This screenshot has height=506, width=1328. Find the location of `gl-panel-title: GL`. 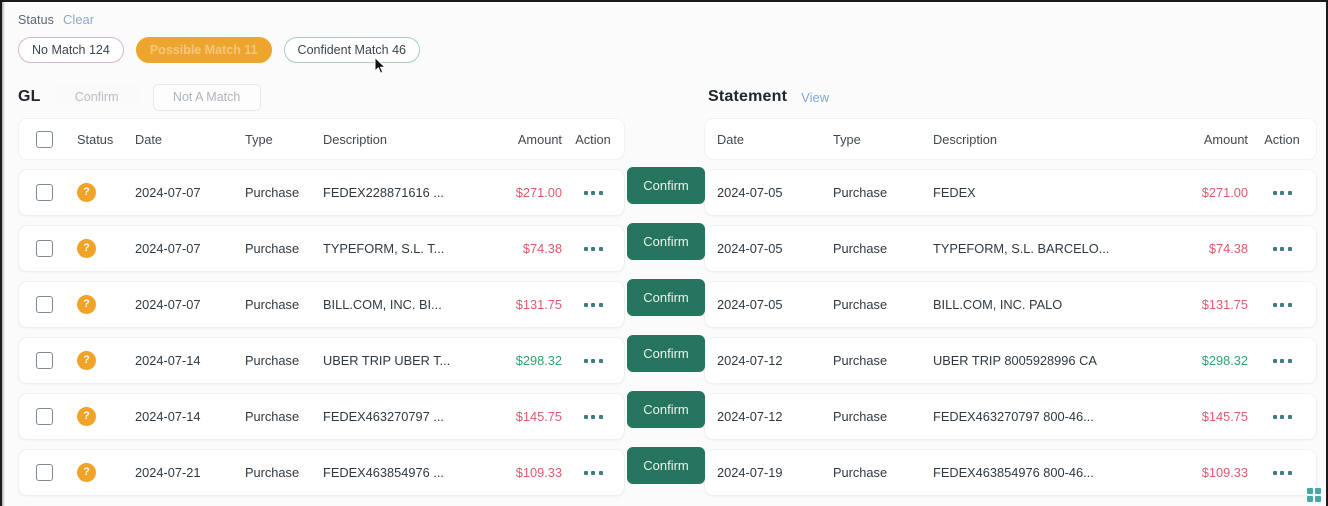

gl-panel-title: GL is located at coordinates (29, 96).